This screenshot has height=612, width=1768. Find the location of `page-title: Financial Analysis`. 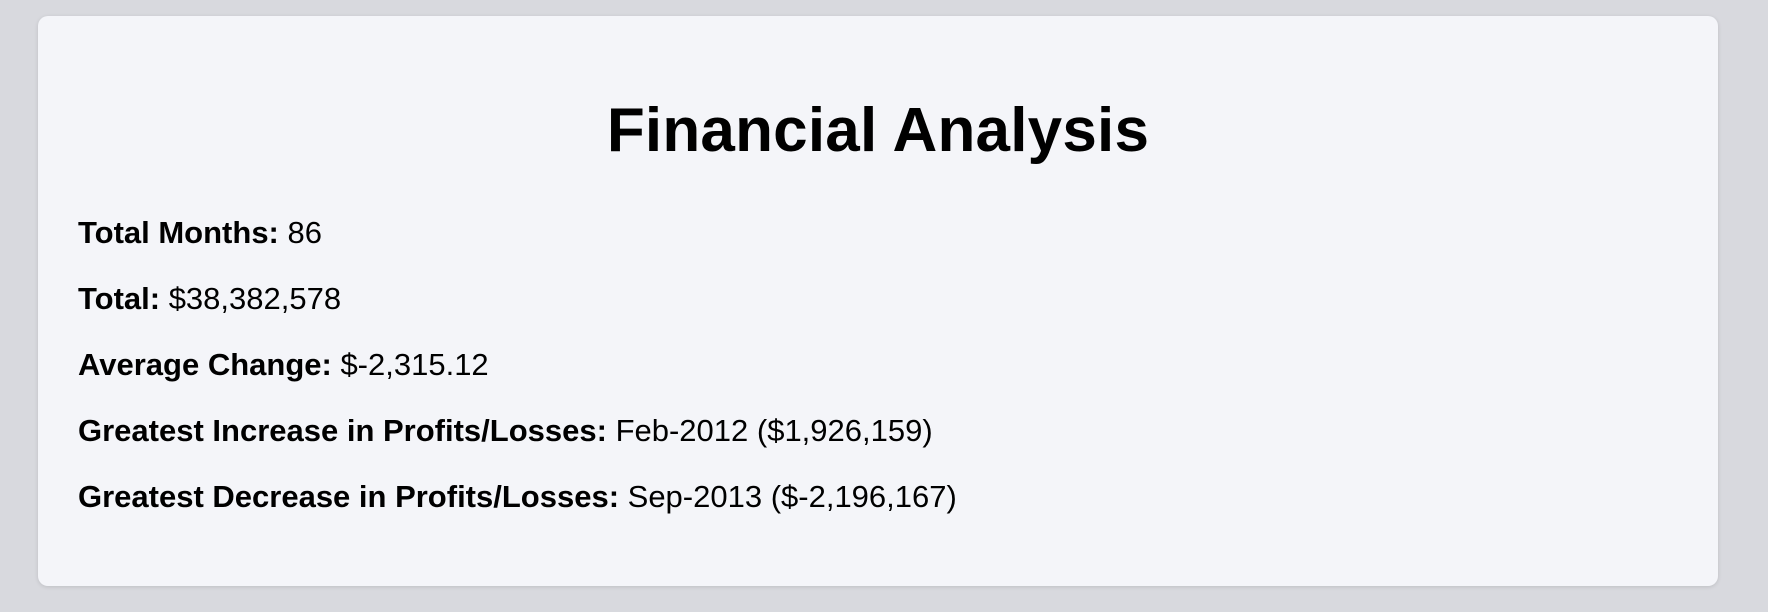

page-title: Financial Analysis is located at coordinates (878, 130).